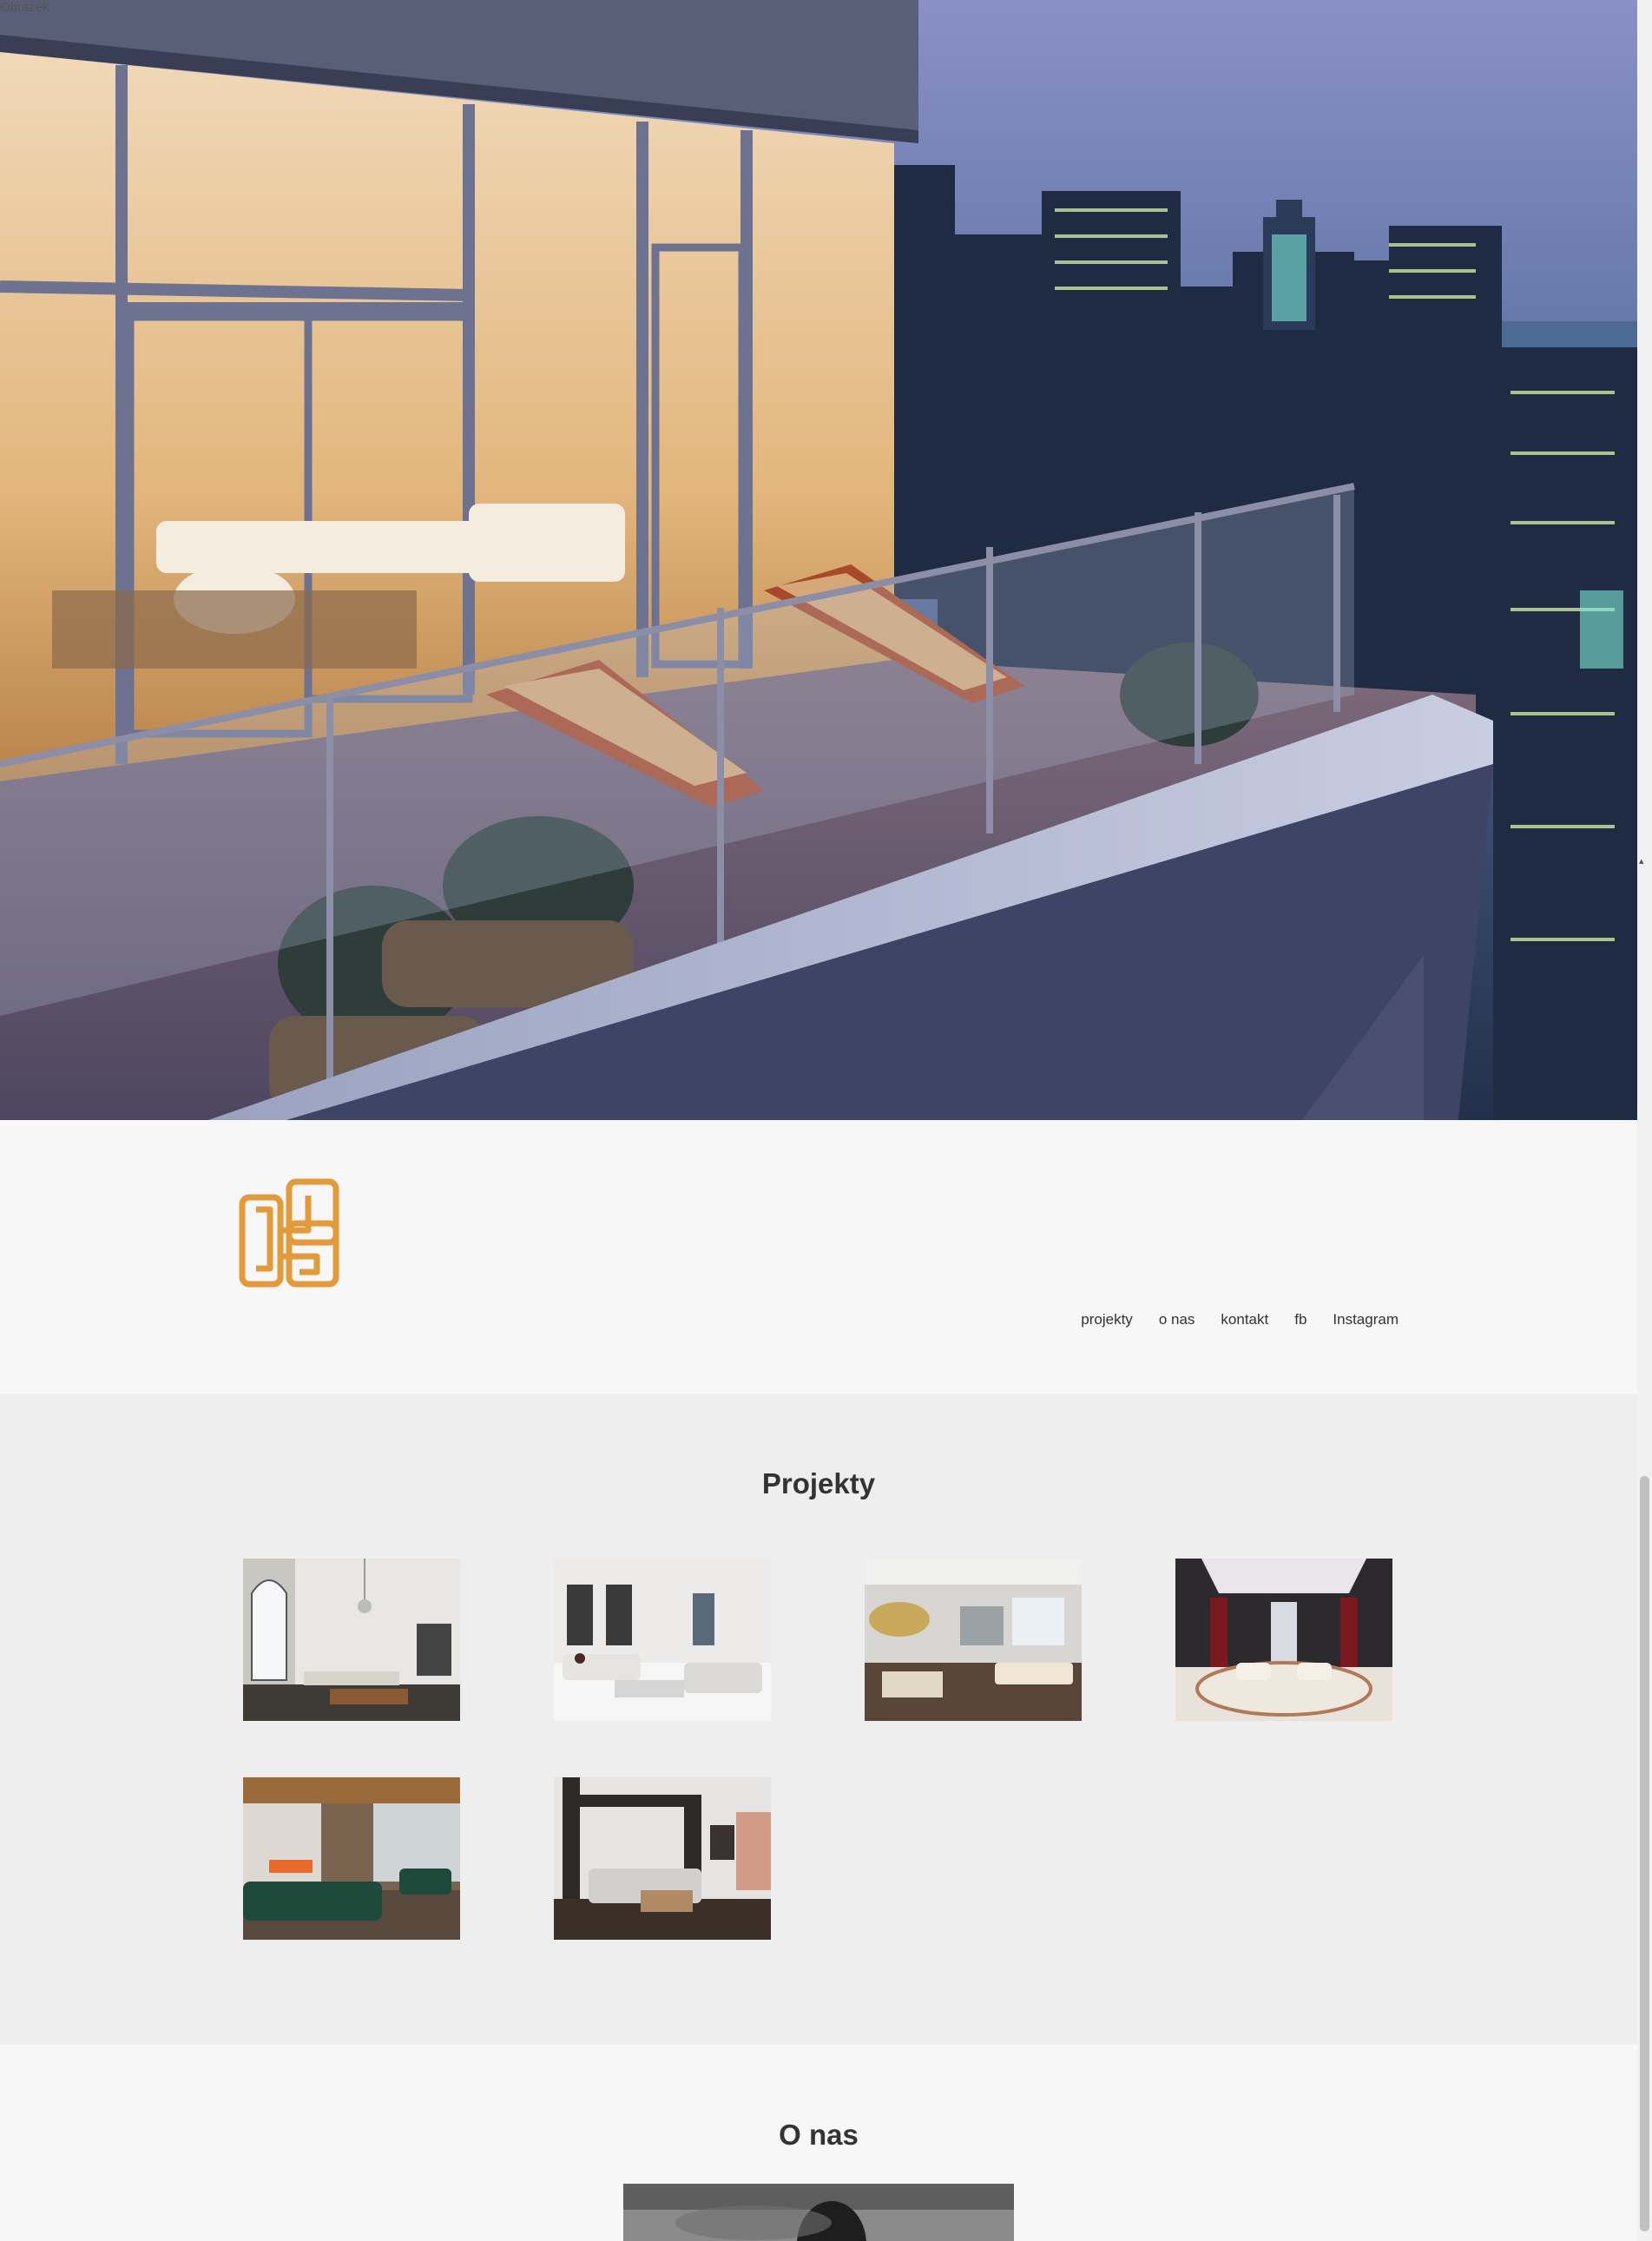 The height and width of the screenshot is (2241, 1652). I want to click on main-navigation: projekty o nas kontakt fb Instagram, so click(1240, 1319).